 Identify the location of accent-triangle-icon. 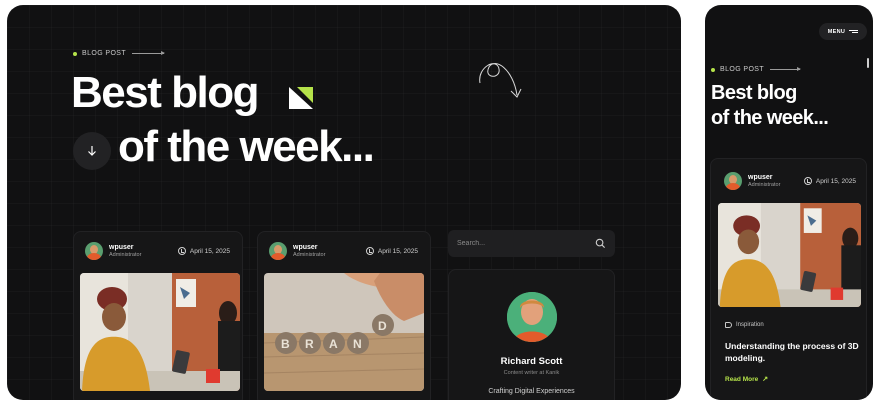
(301, 98).